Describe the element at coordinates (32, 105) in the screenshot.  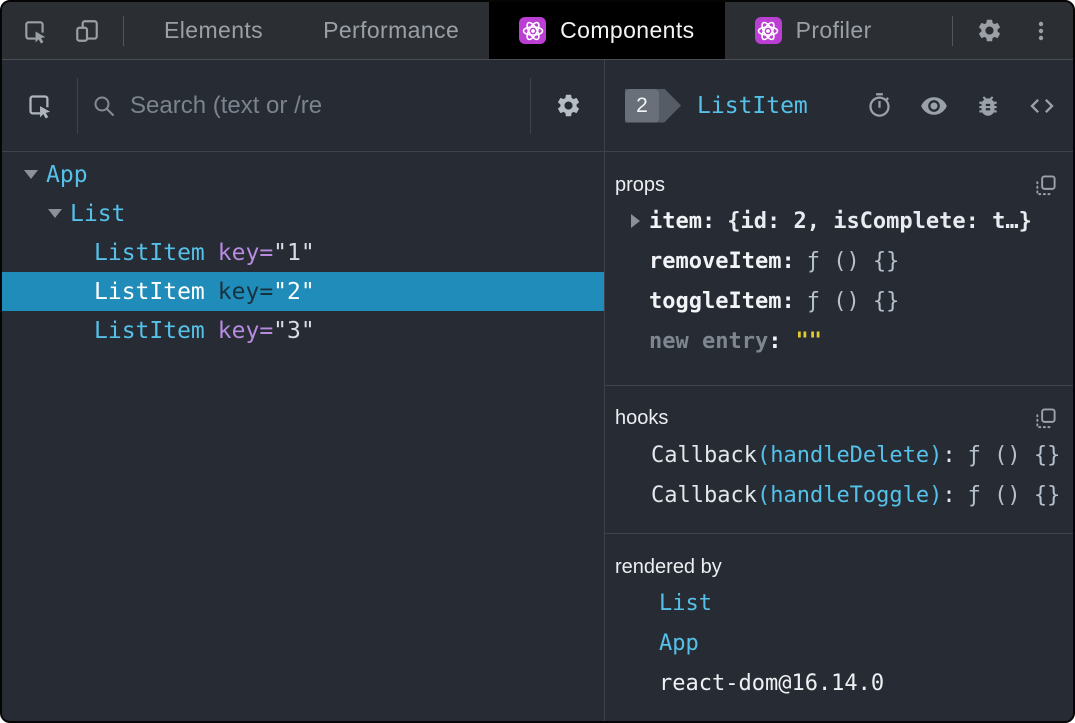
I see `select-component-button` at that location.